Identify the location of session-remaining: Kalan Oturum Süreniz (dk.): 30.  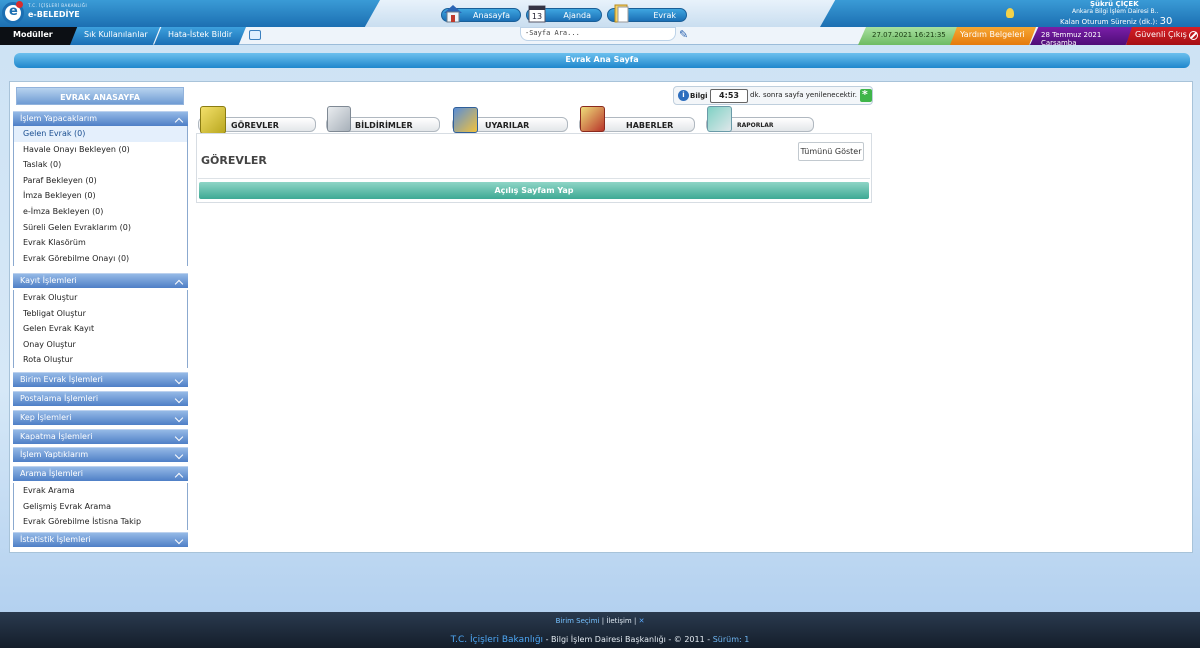
(1116, 21).